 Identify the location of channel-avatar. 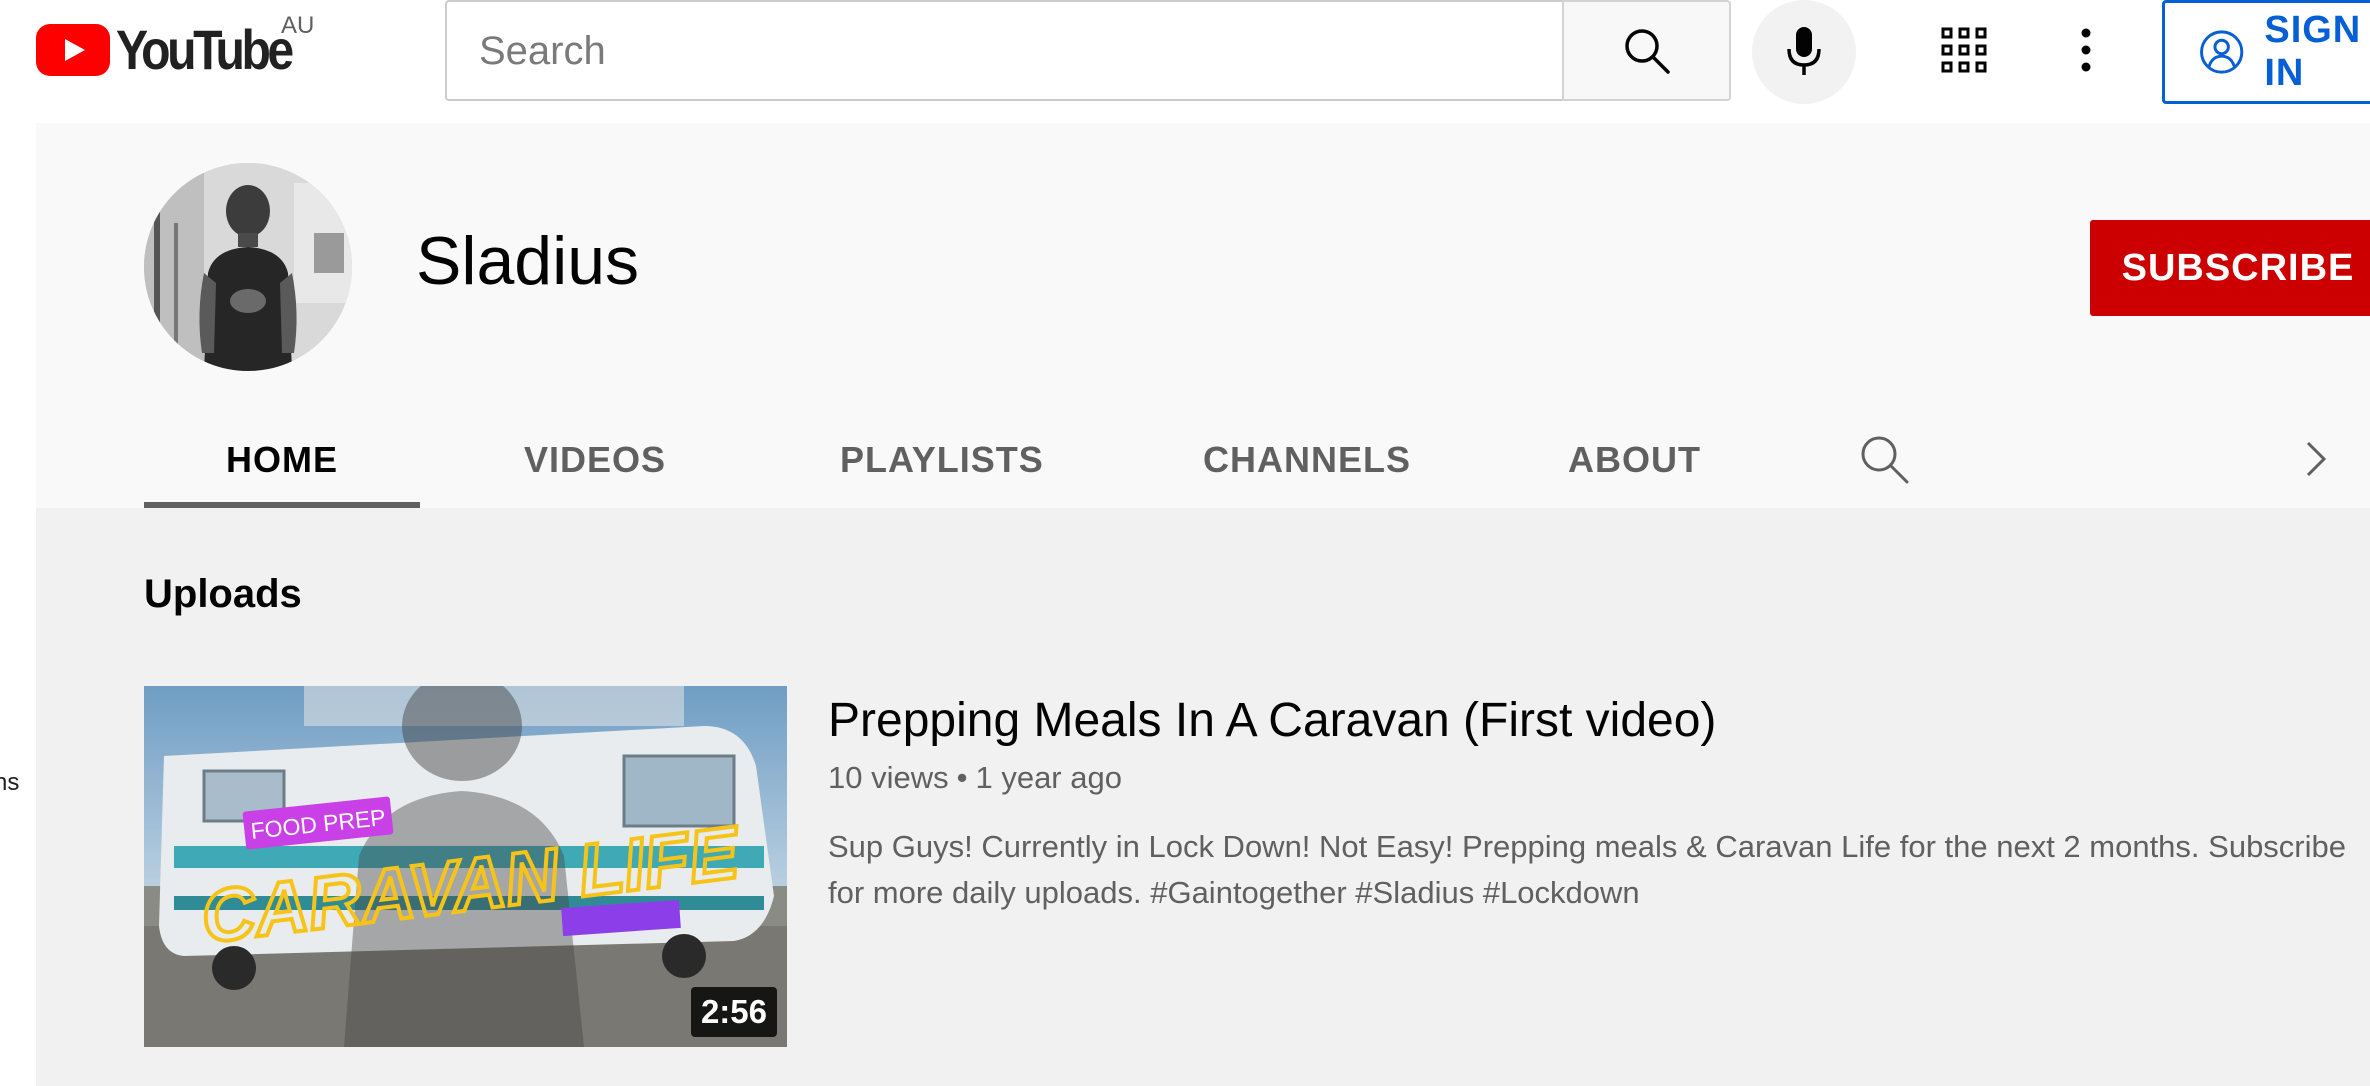
(248, 267).